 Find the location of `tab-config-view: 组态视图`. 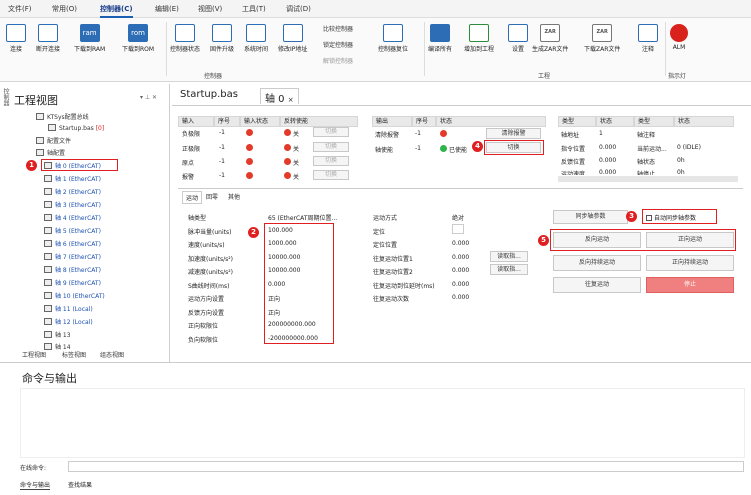

tab-config-view: 组态视图 is located at coordinates (112, 354).